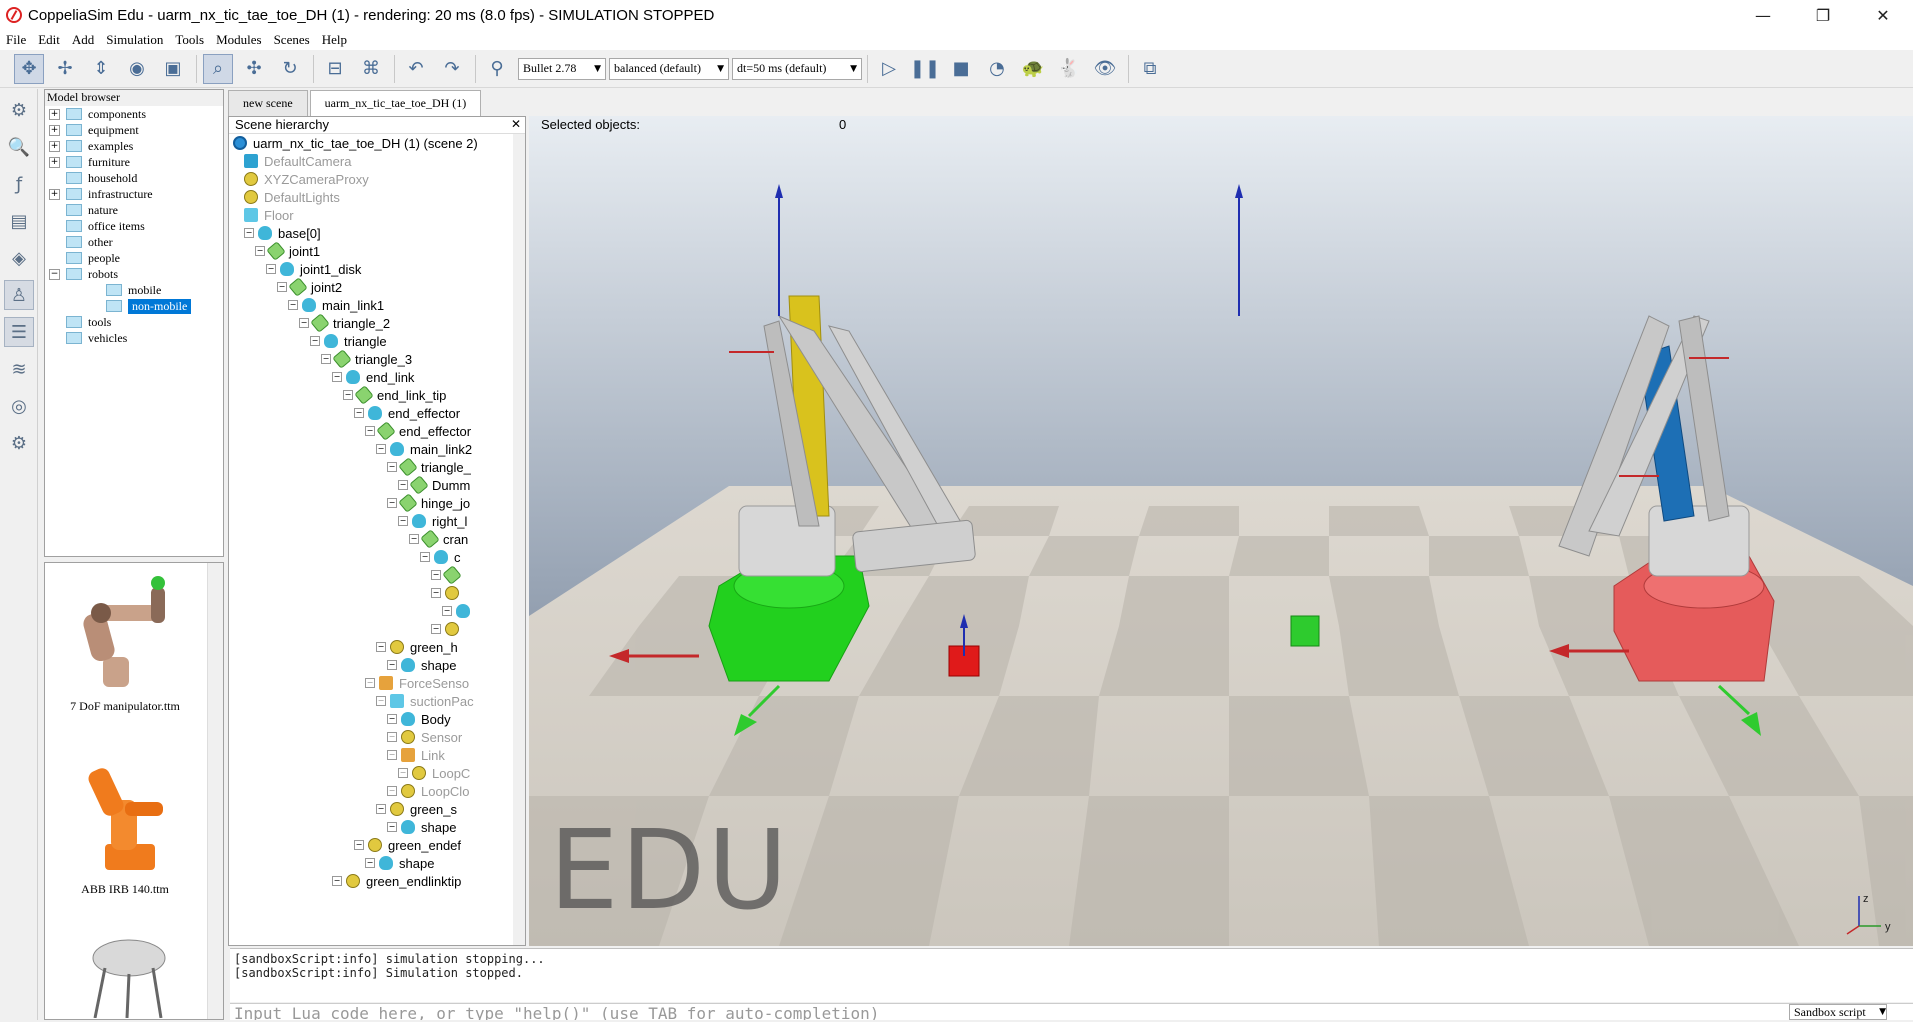 This screenshot has height=1022, width=1913. What do you see at coordinates (377, 341) in the screenshot?
I see `hierarchy-row: − triangle` at bounding box center [377, 341].